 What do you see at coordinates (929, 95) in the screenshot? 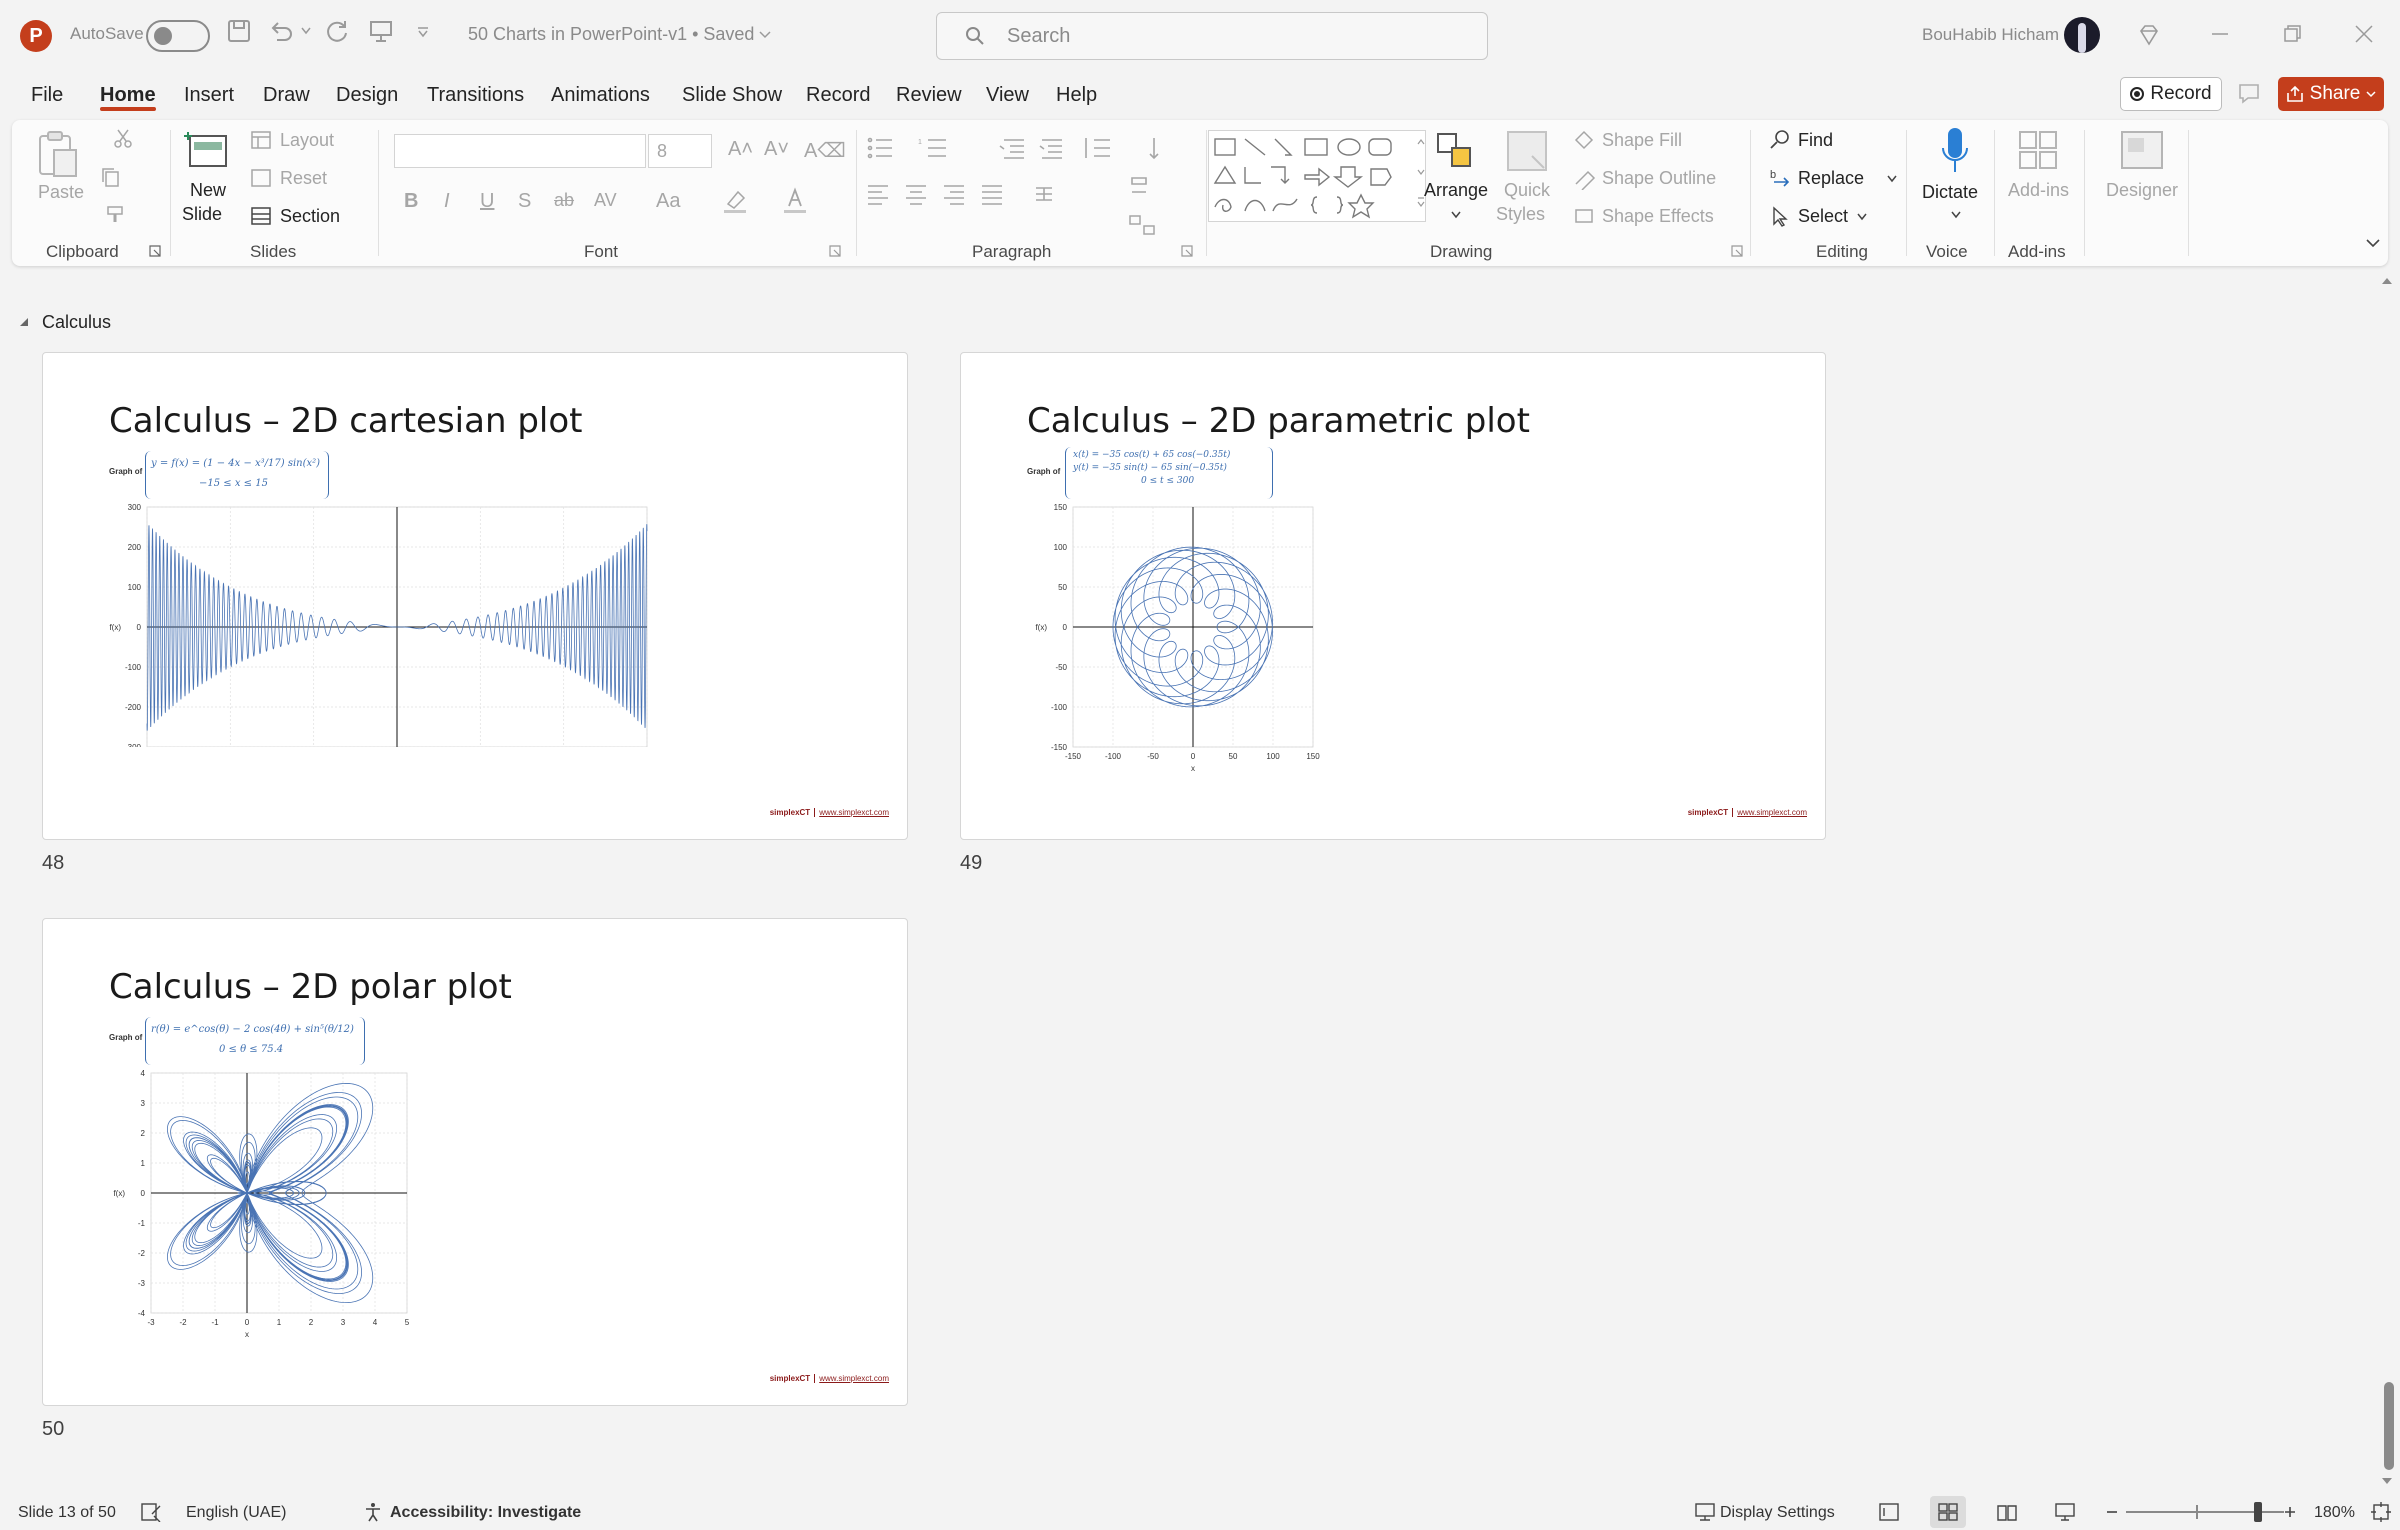
I see `tab-review: Review` at bounding box center [929, 95].